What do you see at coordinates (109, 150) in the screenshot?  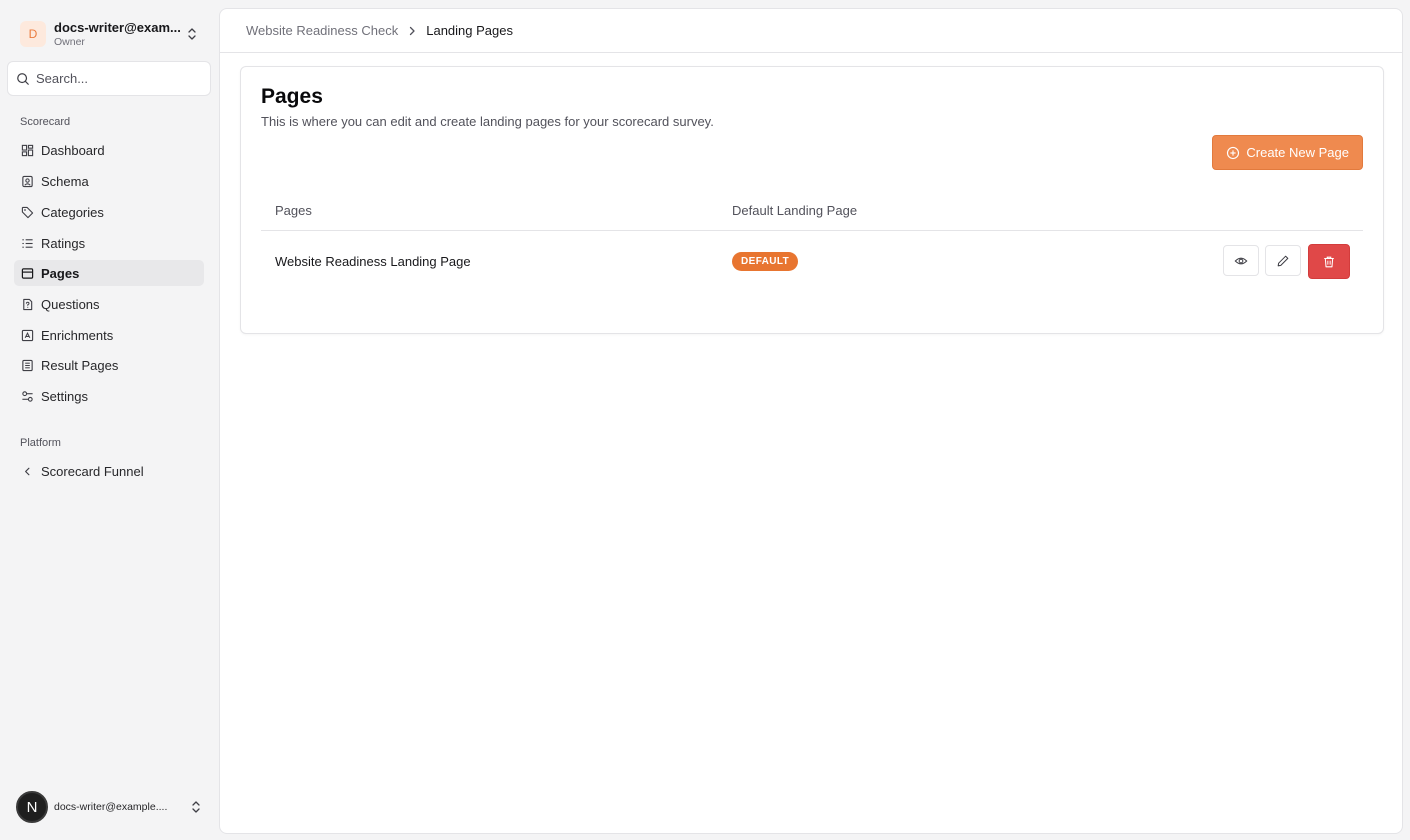 I see `sidebar-item-dashboard: Dashboard` at bounding box center [109, 150].